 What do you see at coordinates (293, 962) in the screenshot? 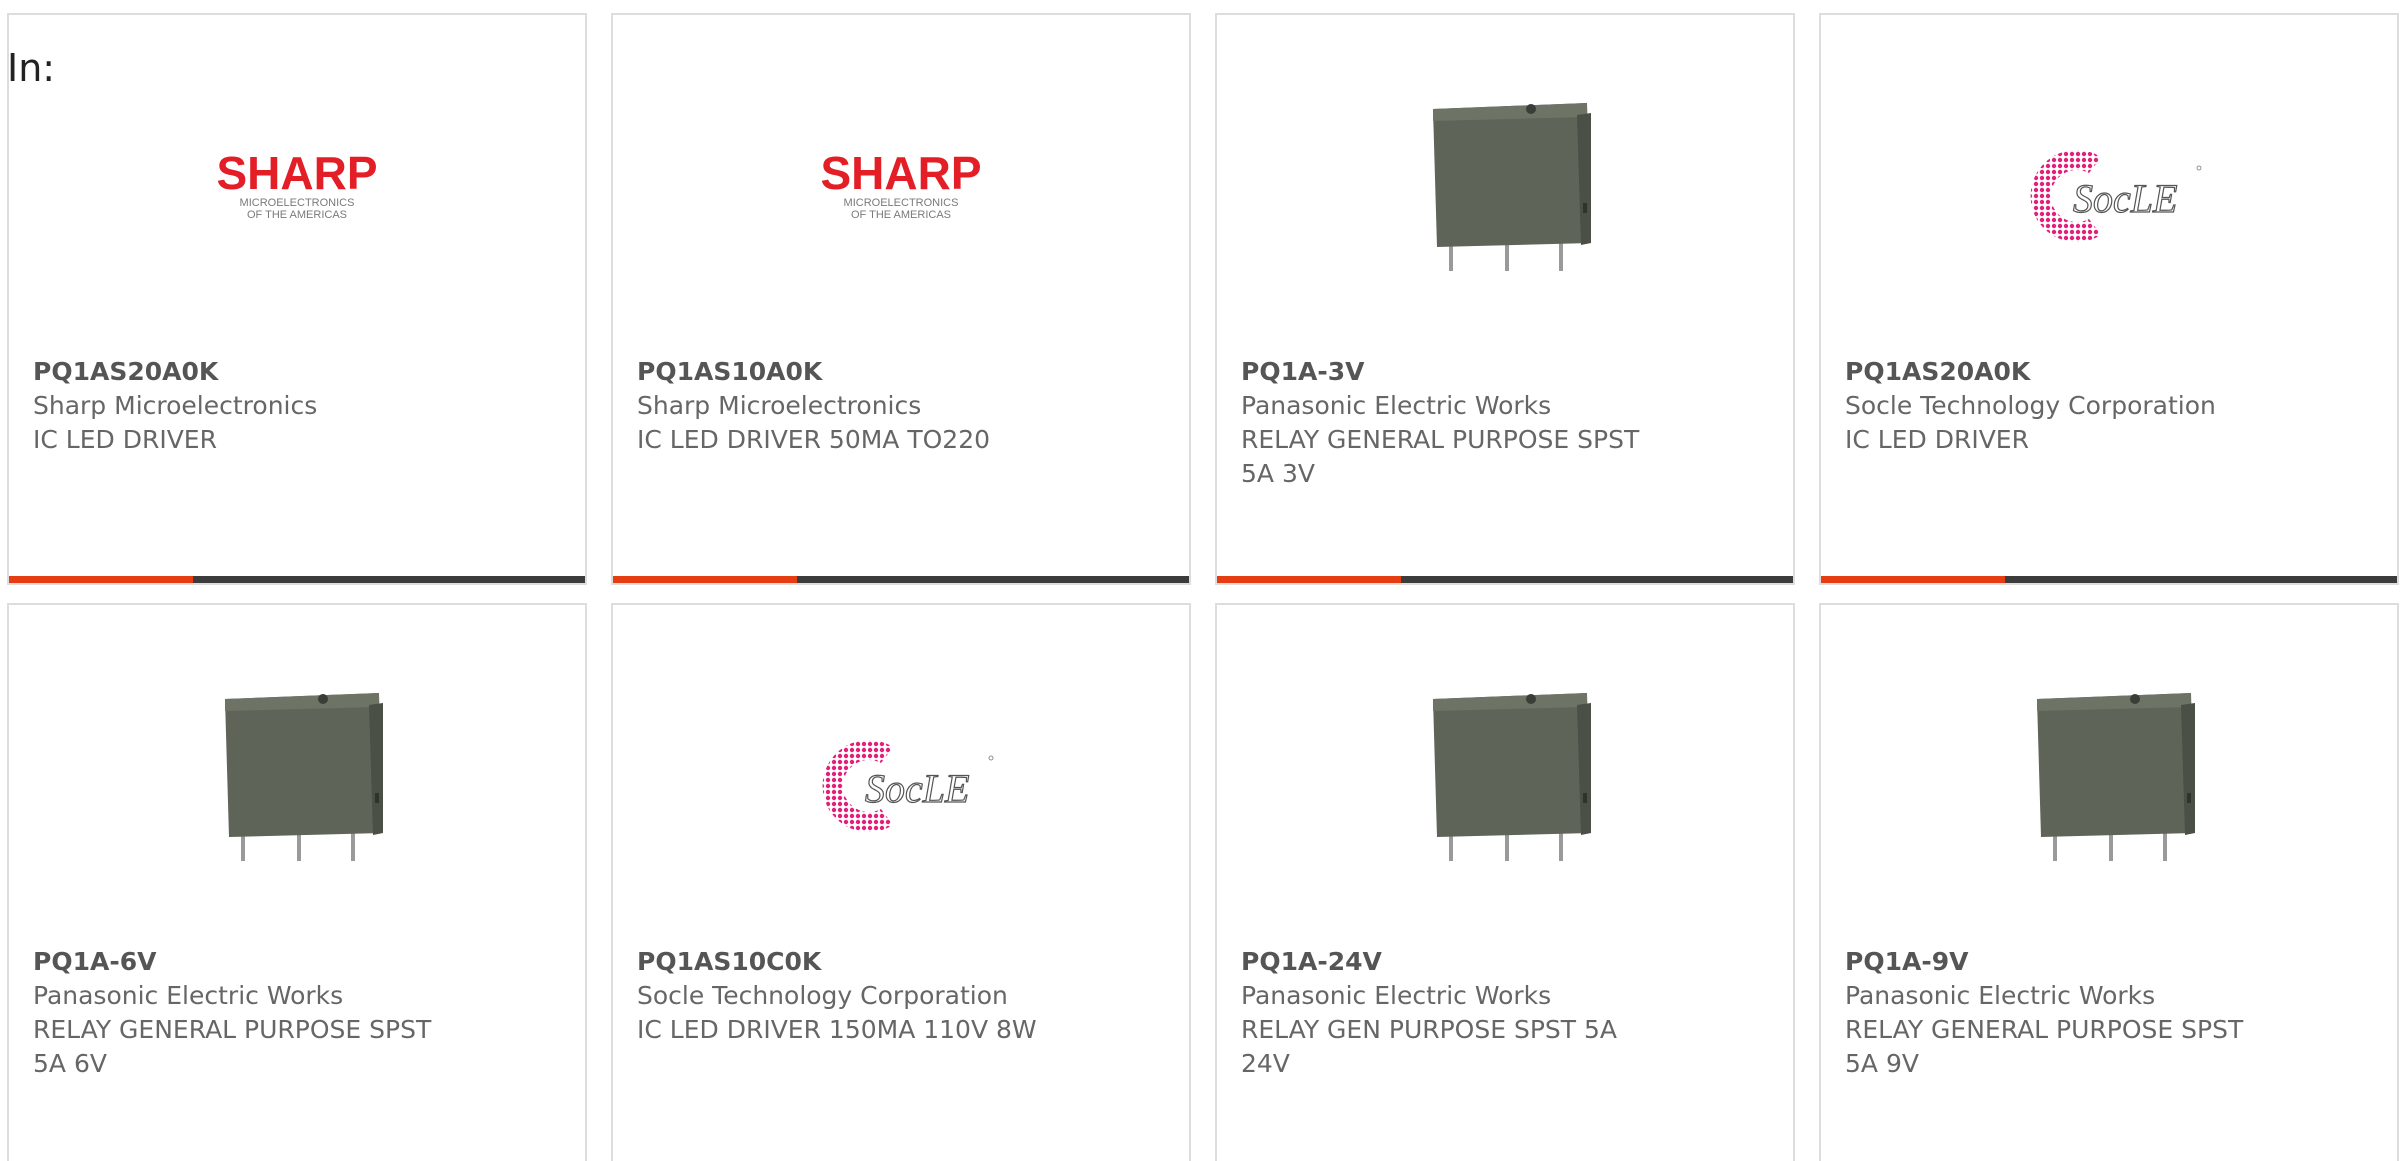
I see `part-number: PQ1A-6V` at bounding box center [293, 962].